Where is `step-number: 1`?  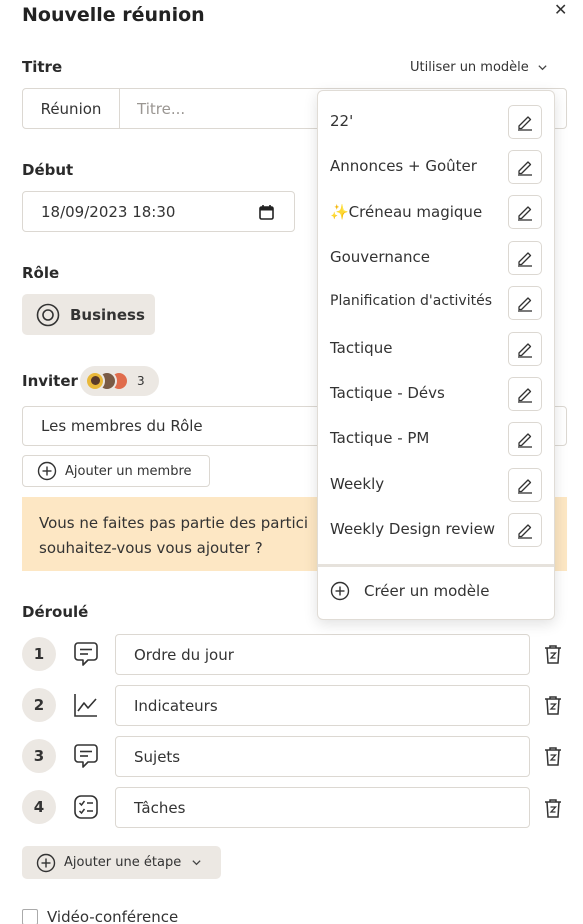 step-number: 1 is located at coordinates (39, 654).